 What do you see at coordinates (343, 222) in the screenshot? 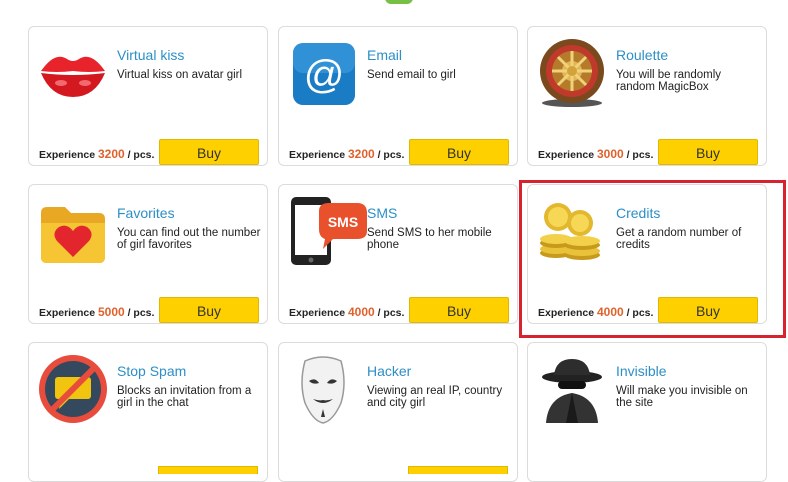
I see `svg-text: SMS` at bounding box center [343, 222].